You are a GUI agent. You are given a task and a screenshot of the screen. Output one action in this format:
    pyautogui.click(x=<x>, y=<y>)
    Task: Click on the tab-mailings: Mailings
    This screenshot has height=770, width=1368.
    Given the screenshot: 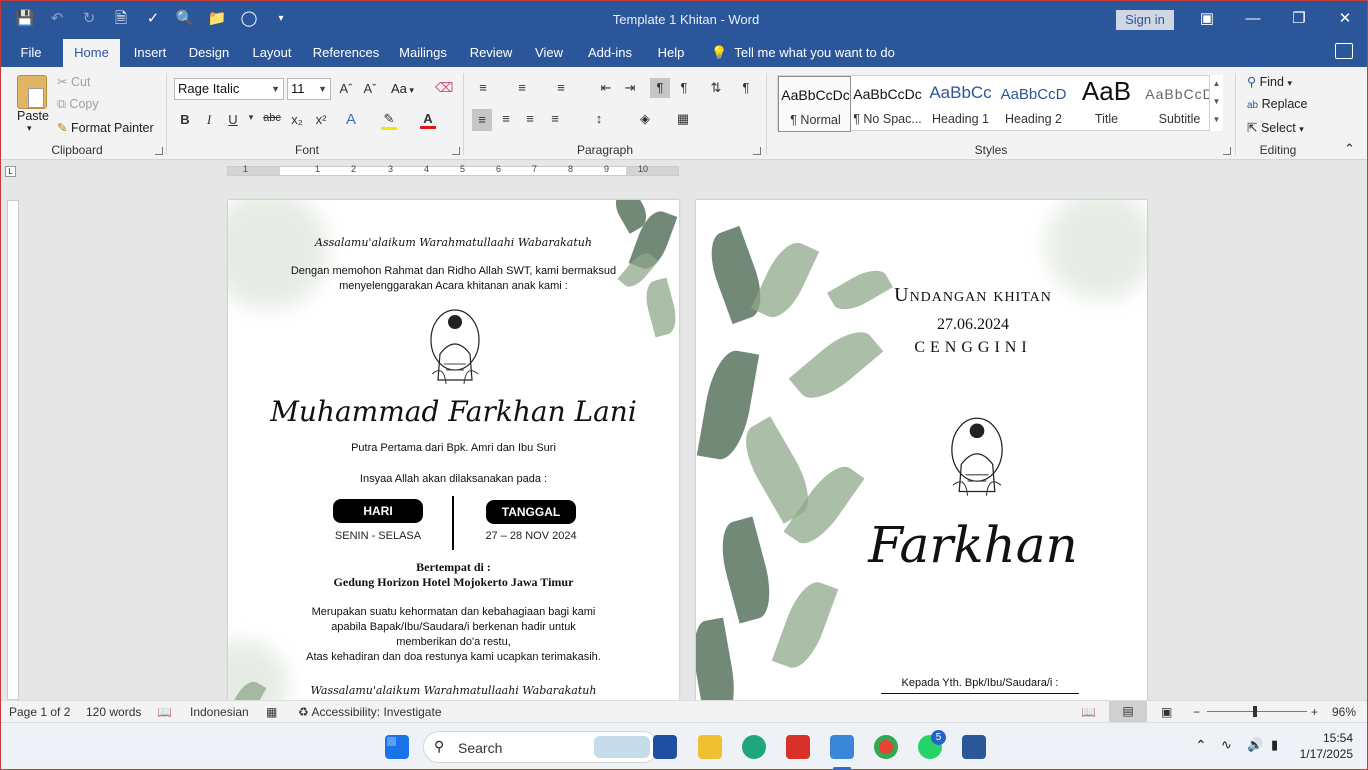 What is the action you would take?
    pyautogui.click(x=423, y=53)
    